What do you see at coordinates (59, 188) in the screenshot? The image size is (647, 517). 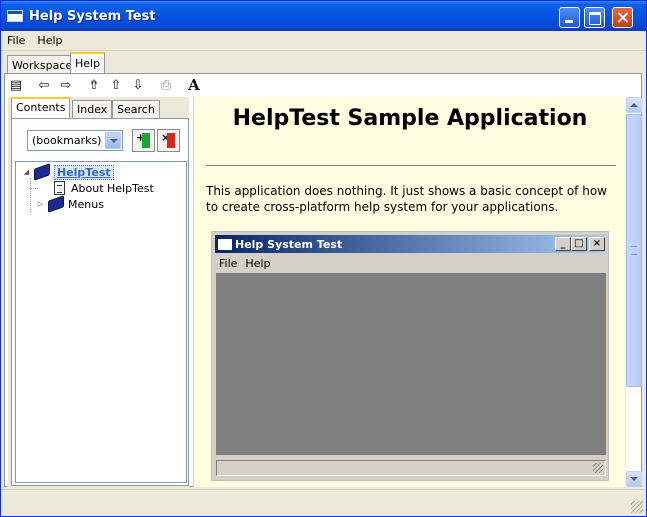 I see `page-icon` at bounding box center [59, 188].